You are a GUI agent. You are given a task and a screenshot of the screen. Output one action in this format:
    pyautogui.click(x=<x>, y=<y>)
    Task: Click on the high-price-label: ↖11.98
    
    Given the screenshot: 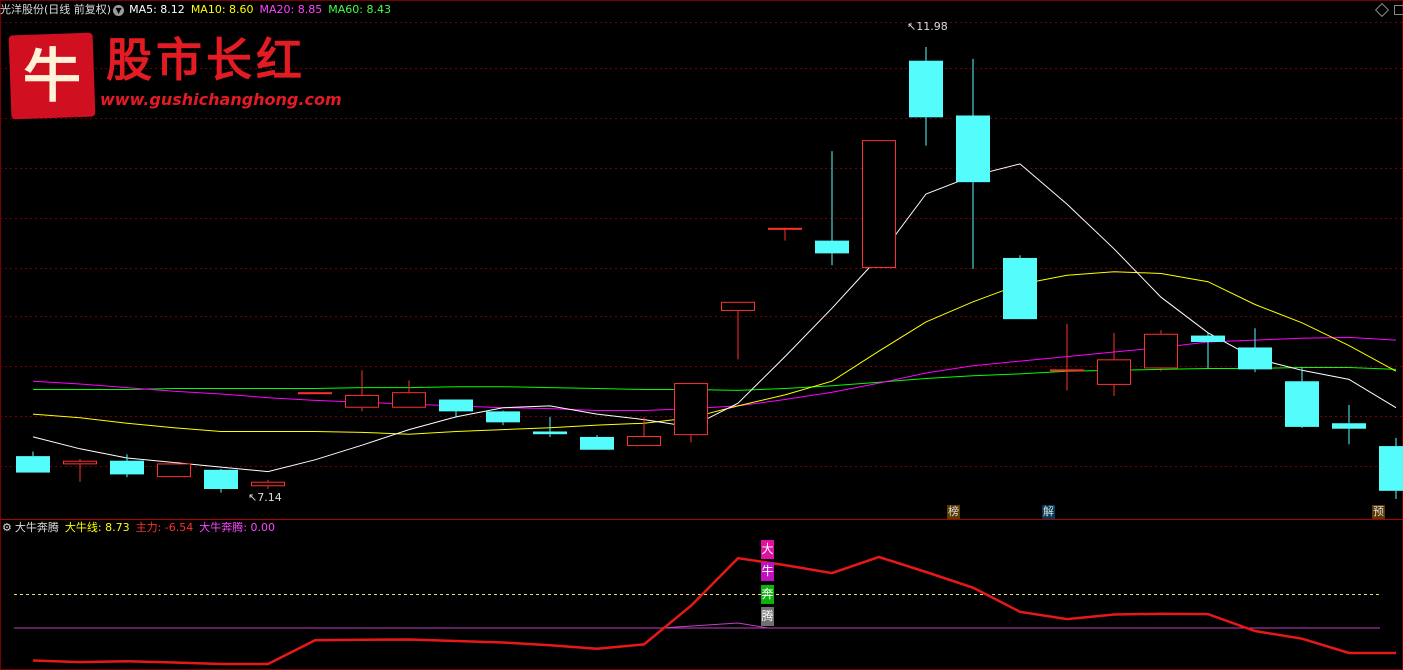 What is the action you would take?
    pyautogui.click(x=927, y=27)
    